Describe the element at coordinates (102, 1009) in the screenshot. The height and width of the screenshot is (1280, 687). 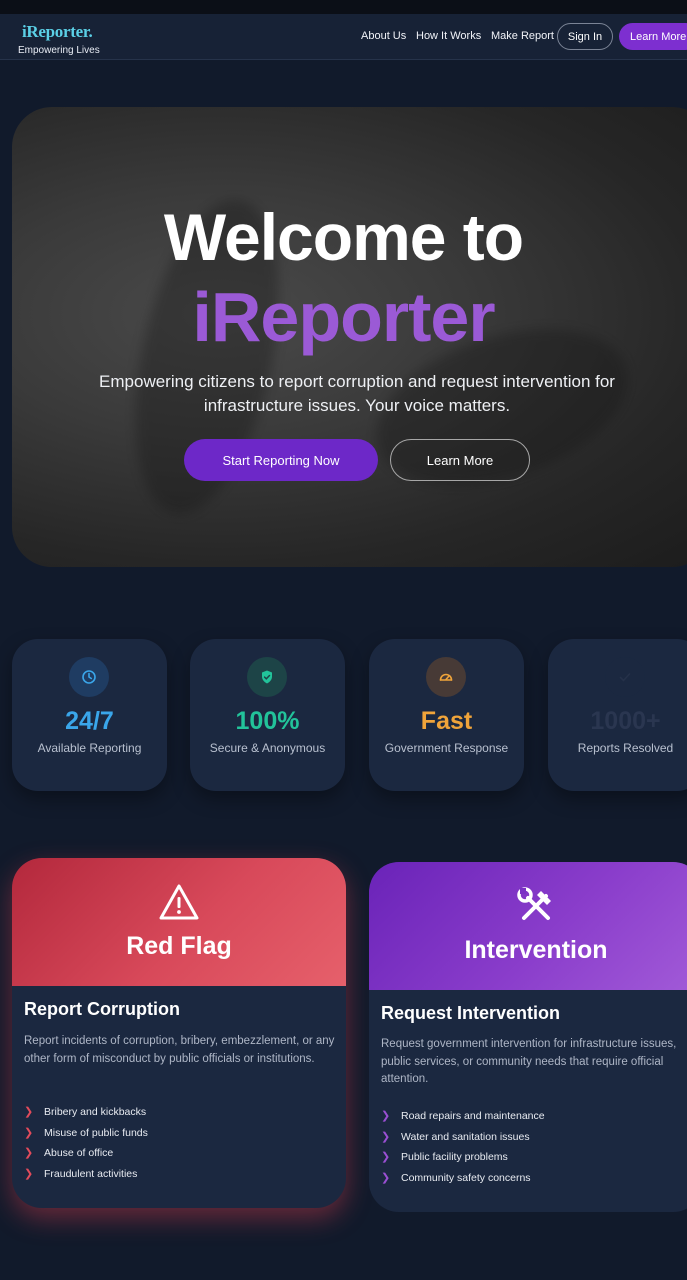
I see `red-flag-heading: Report Corruption` at that location.